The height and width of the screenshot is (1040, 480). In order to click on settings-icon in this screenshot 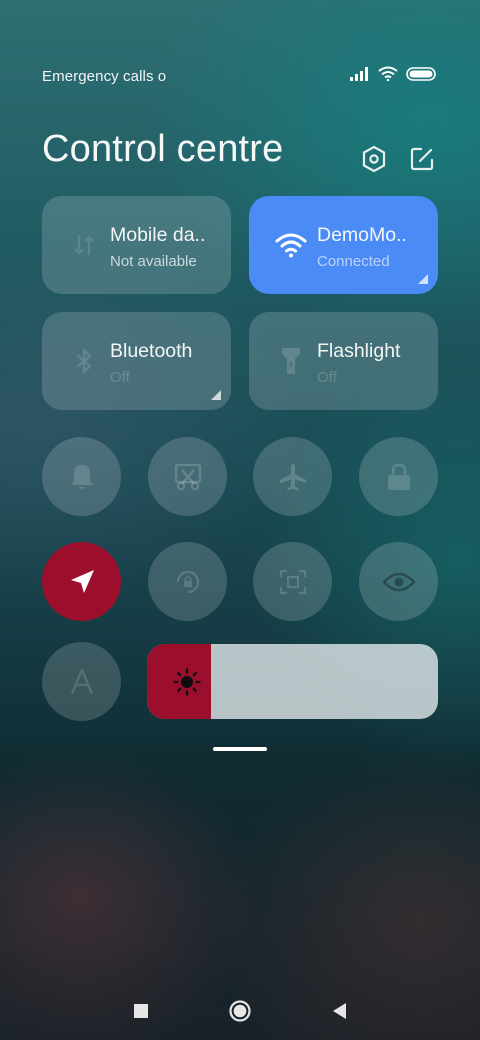, I will do `click(374, 159)`.